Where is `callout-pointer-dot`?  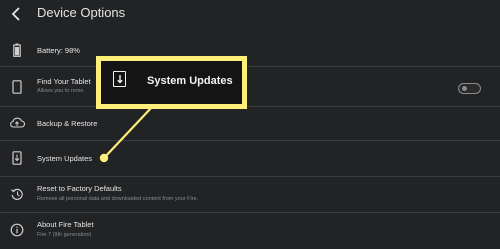
callout-pointer-dot is located at coordinates (104, 158).